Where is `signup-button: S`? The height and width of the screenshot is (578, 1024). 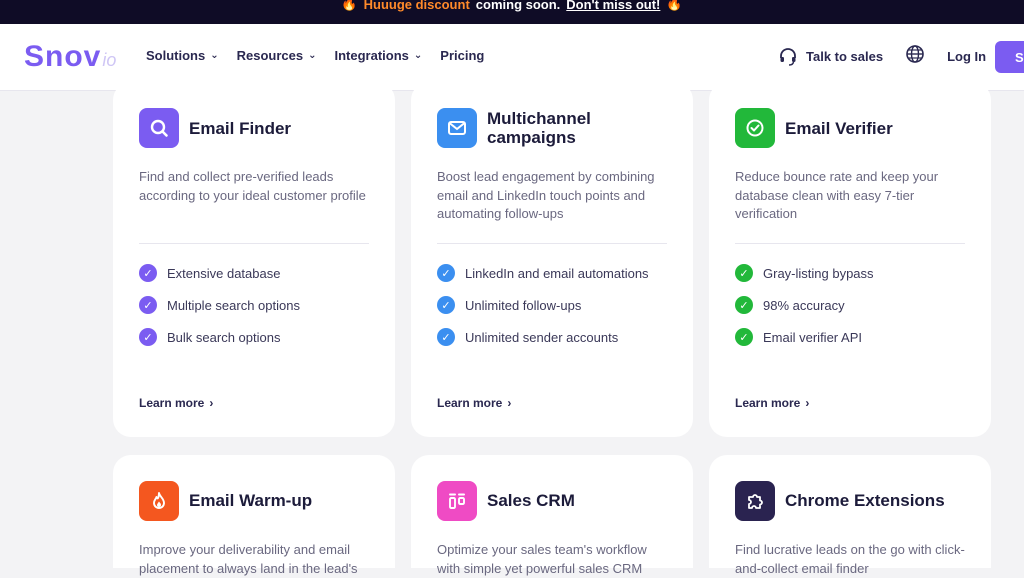 signup-button: S is located at coordinates (1009, 57).